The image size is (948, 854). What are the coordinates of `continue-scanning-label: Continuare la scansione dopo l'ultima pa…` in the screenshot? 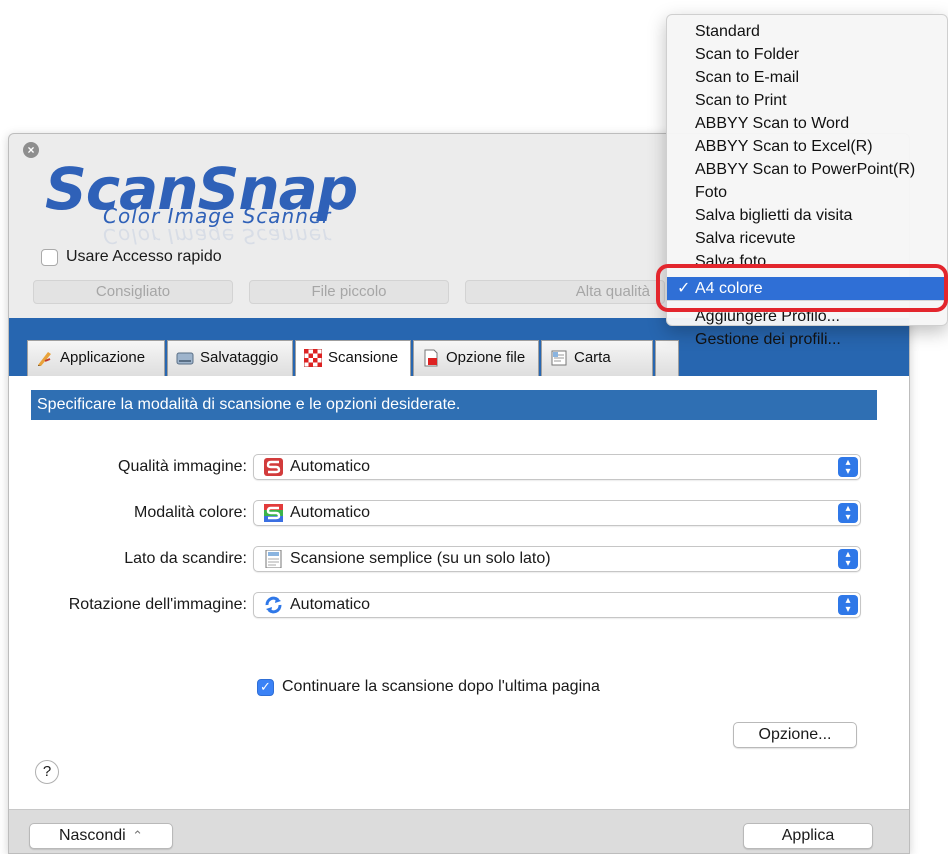 It's located at (441, 686).